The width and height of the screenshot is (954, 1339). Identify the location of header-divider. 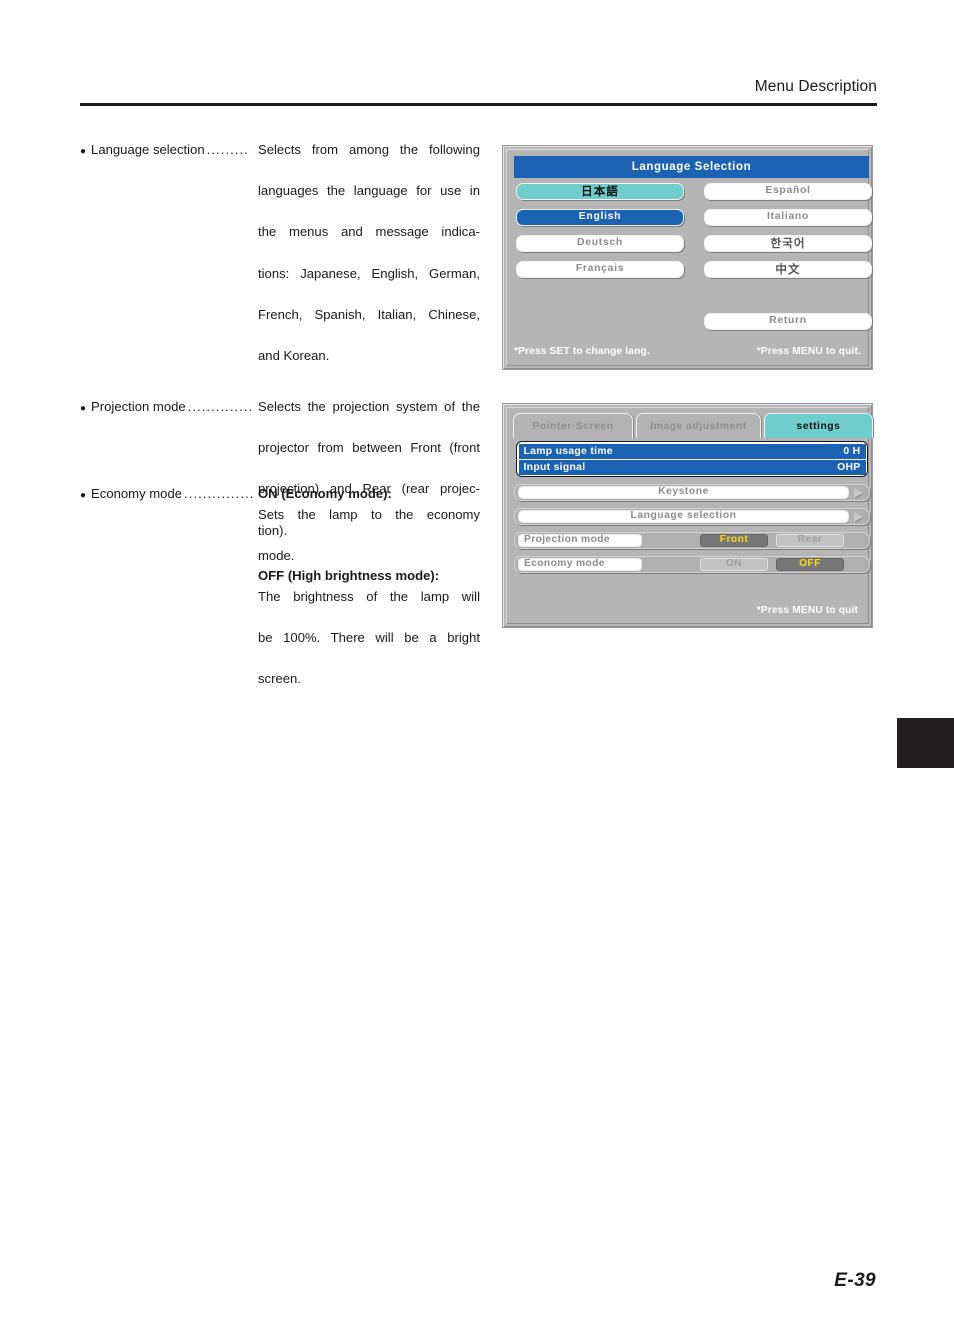
(478, 104).